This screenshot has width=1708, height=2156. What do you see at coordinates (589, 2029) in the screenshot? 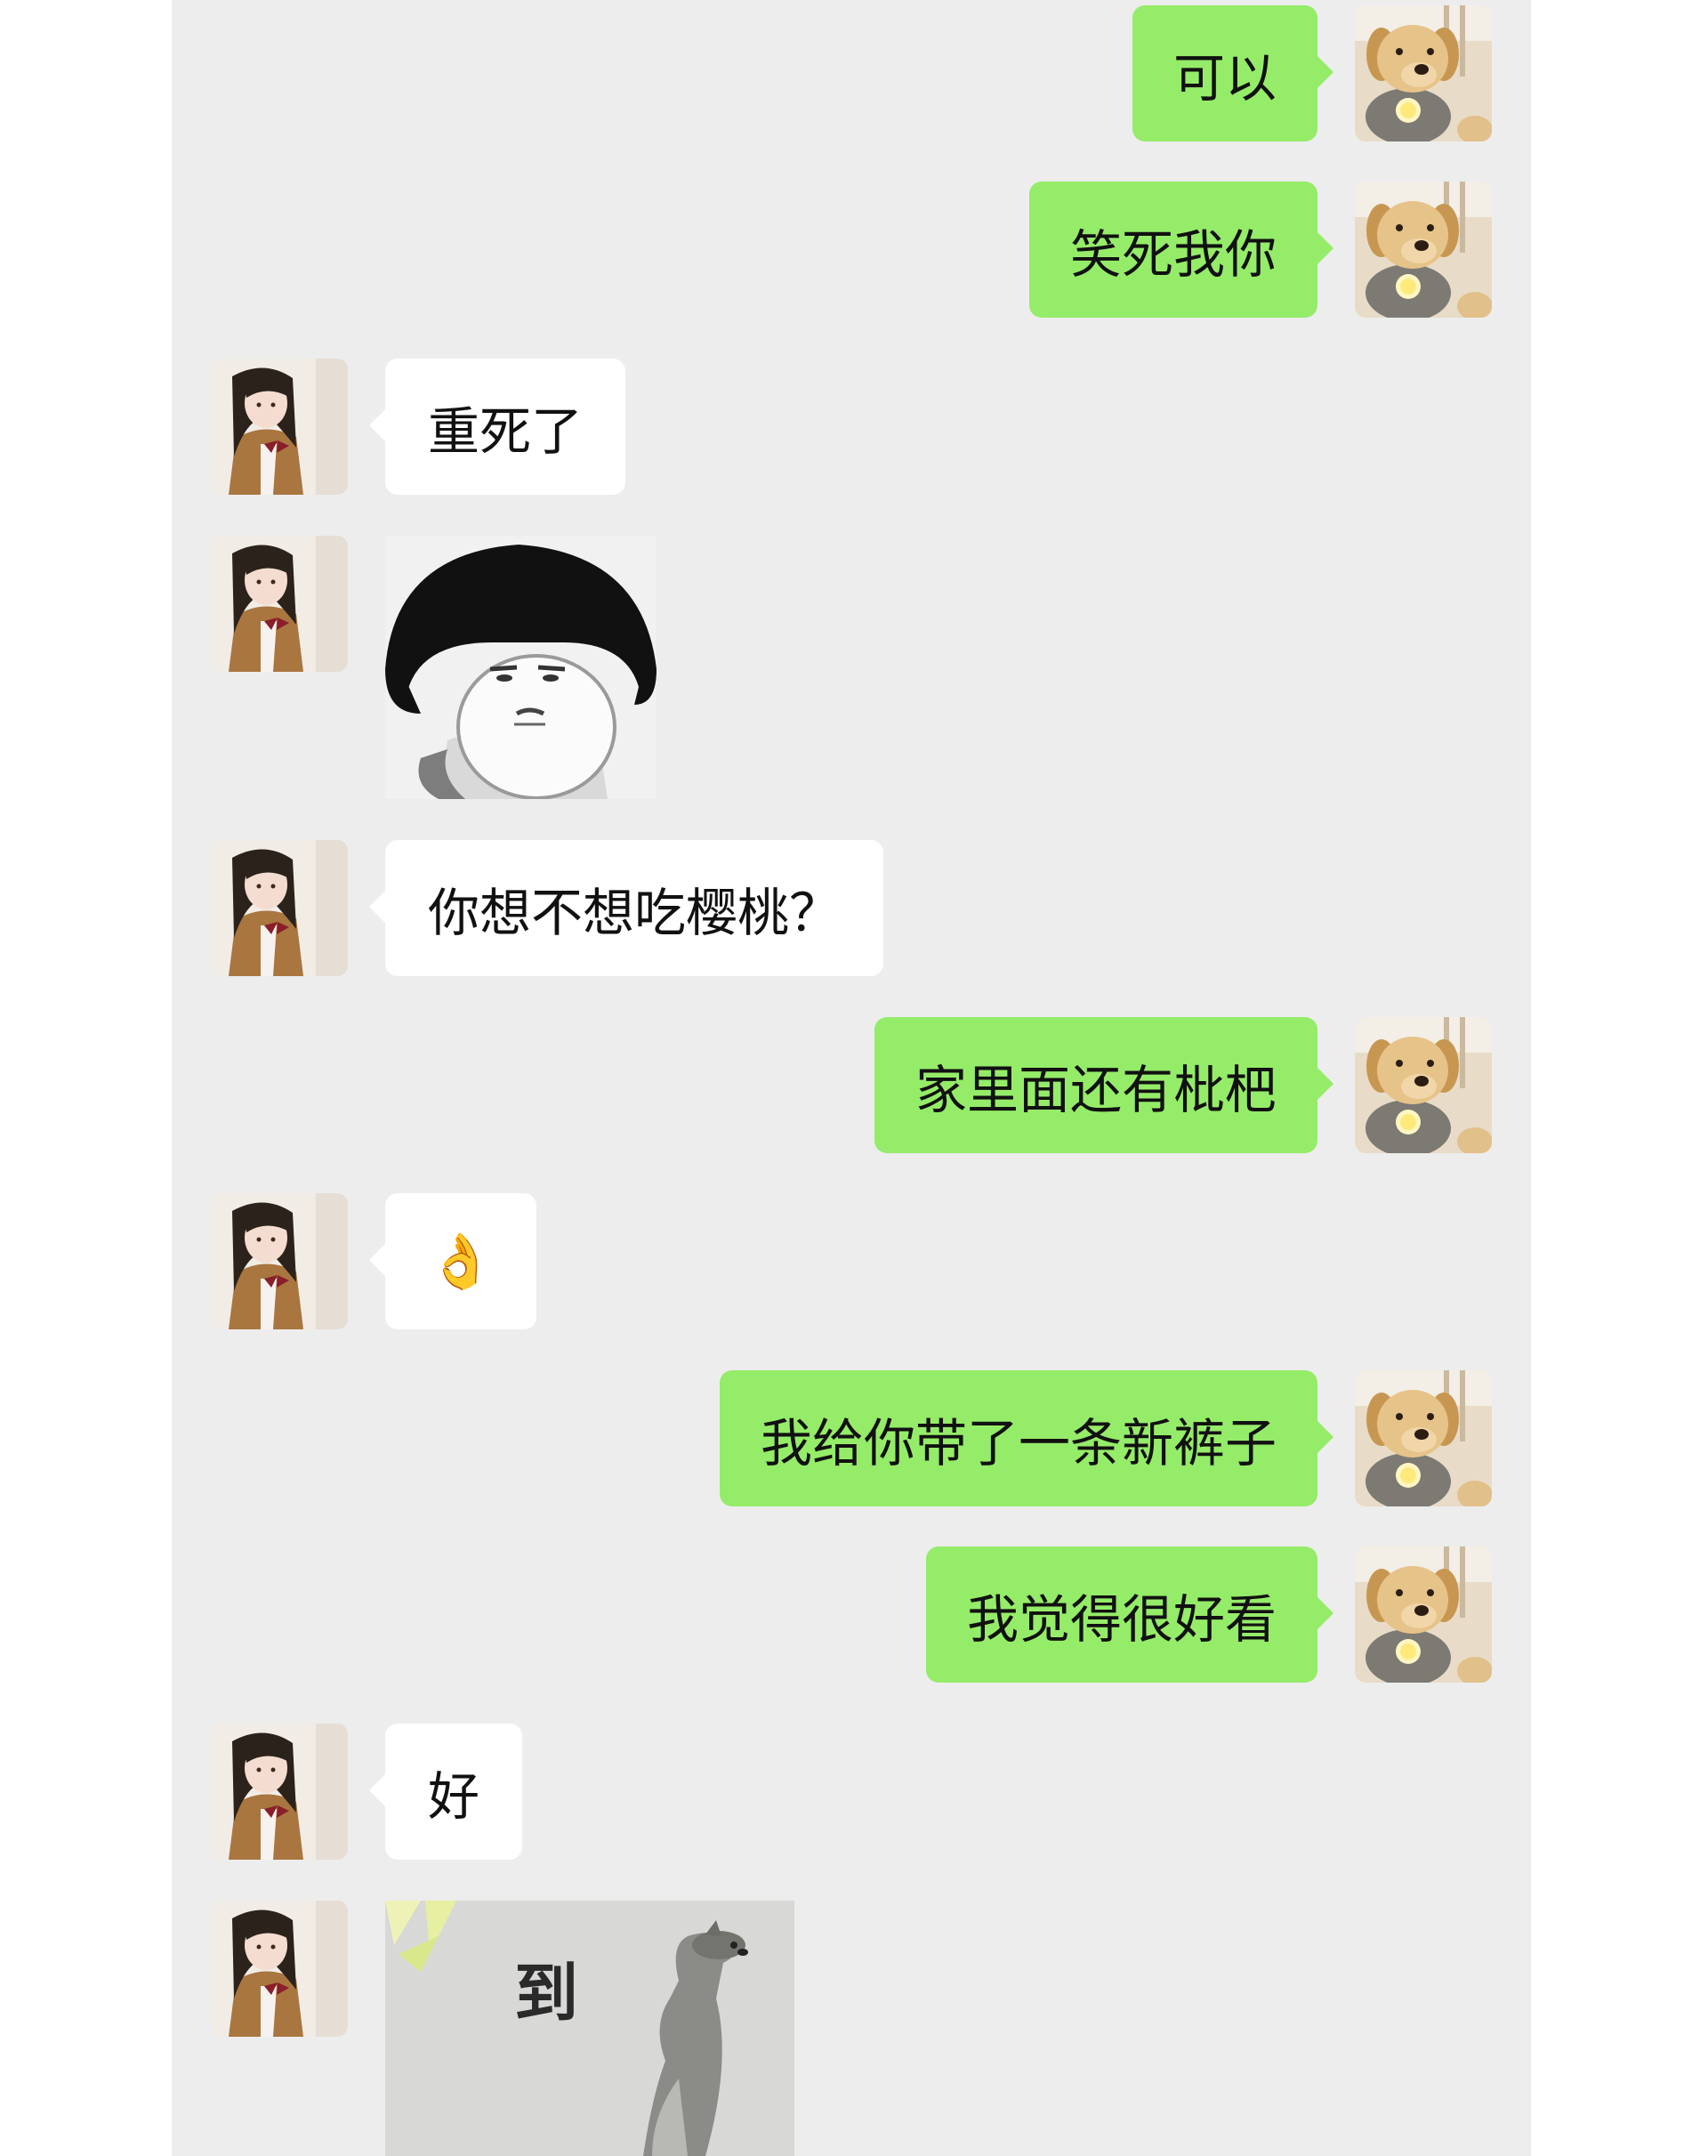
I see `standing-dog-sticker-icon: 到` at bounding box center [589, 2029].